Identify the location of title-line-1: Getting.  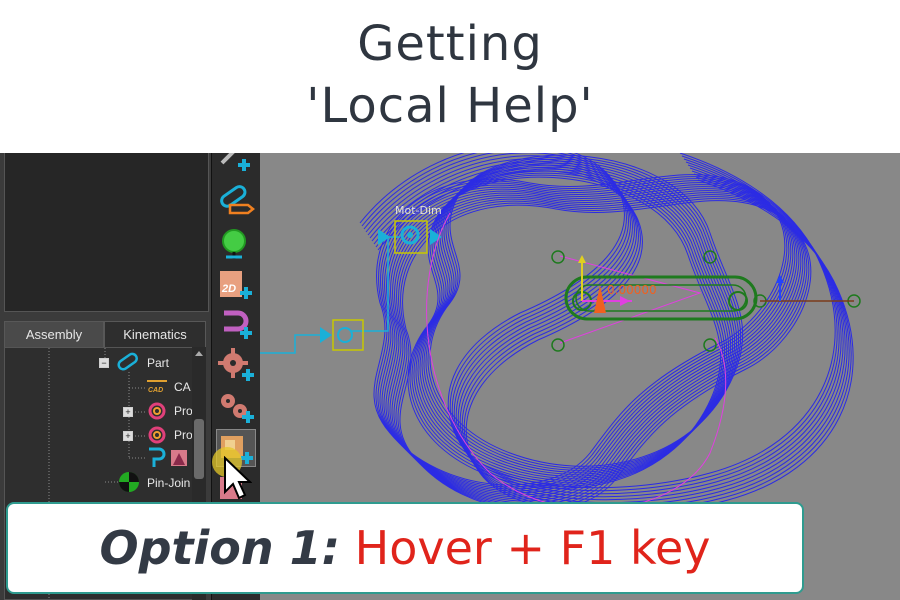
(450, 44).